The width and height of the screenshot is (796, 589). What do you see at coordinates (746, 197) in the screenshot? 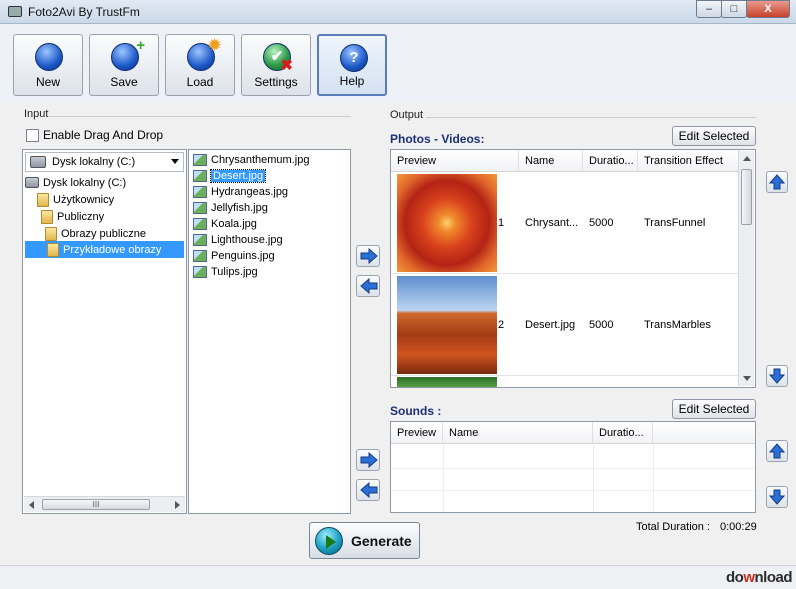
I see `scroll-thumb` at bounding box center [746, 197].